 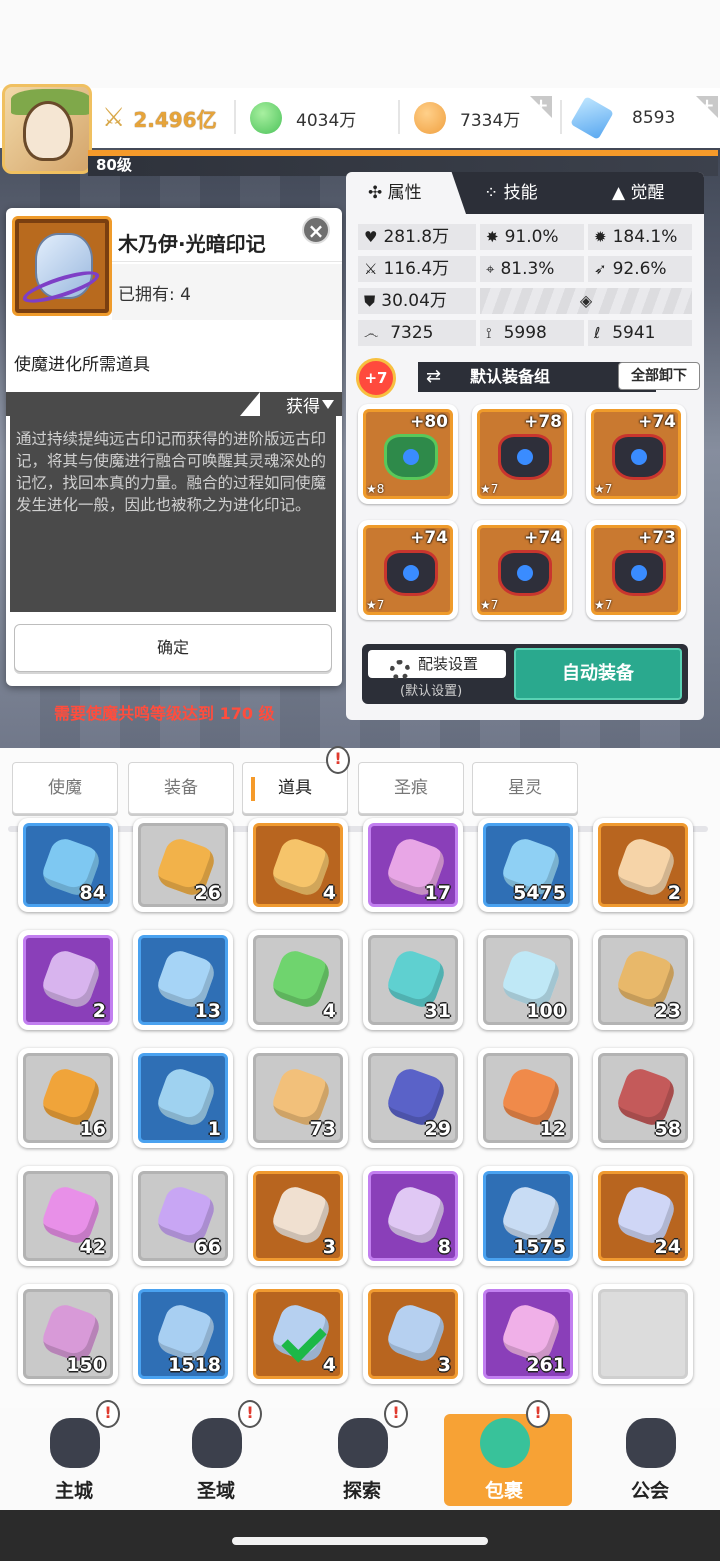 What do you see at coordinates (636, 570) in the screenshot?
I see `equipment-slot: +73 ★7` at bounding box center [636, 570].